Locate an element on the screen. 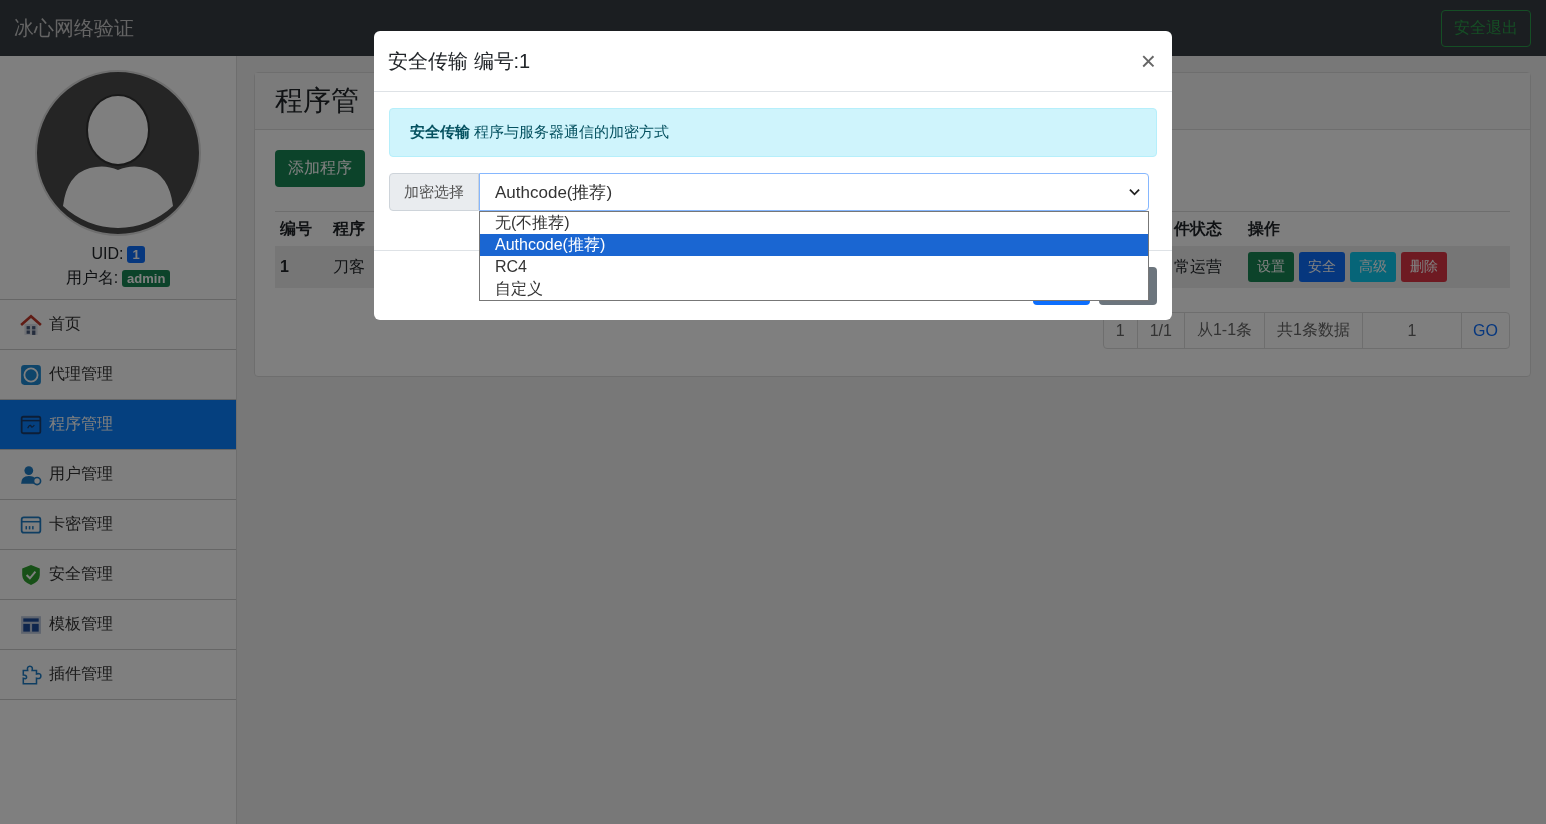  column-header: 程序 is located at coordinates (348, 228).